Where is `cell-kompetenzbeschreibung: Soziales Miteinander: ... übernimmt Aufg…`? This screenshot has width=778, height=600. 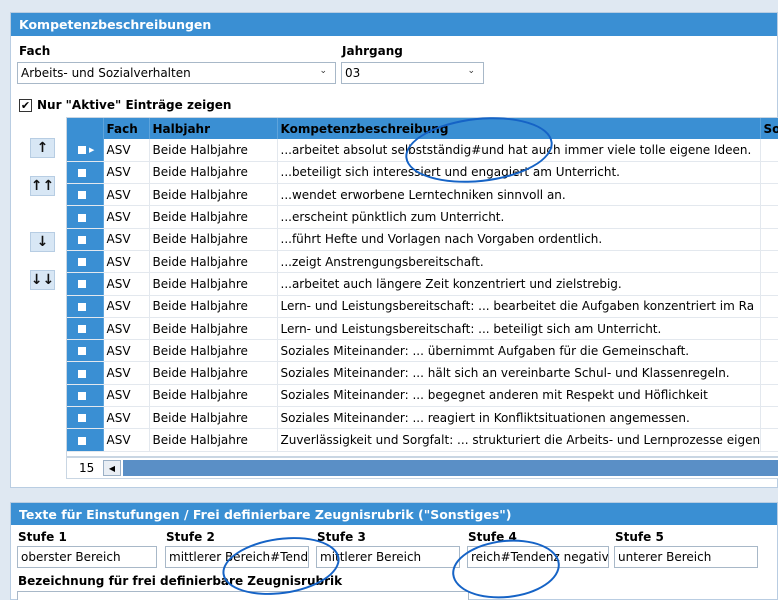
cell-kompetenzbeschreibung: Soziales Miteinander: ... übernimmt Aufg… is located at coordinates (519, 351).